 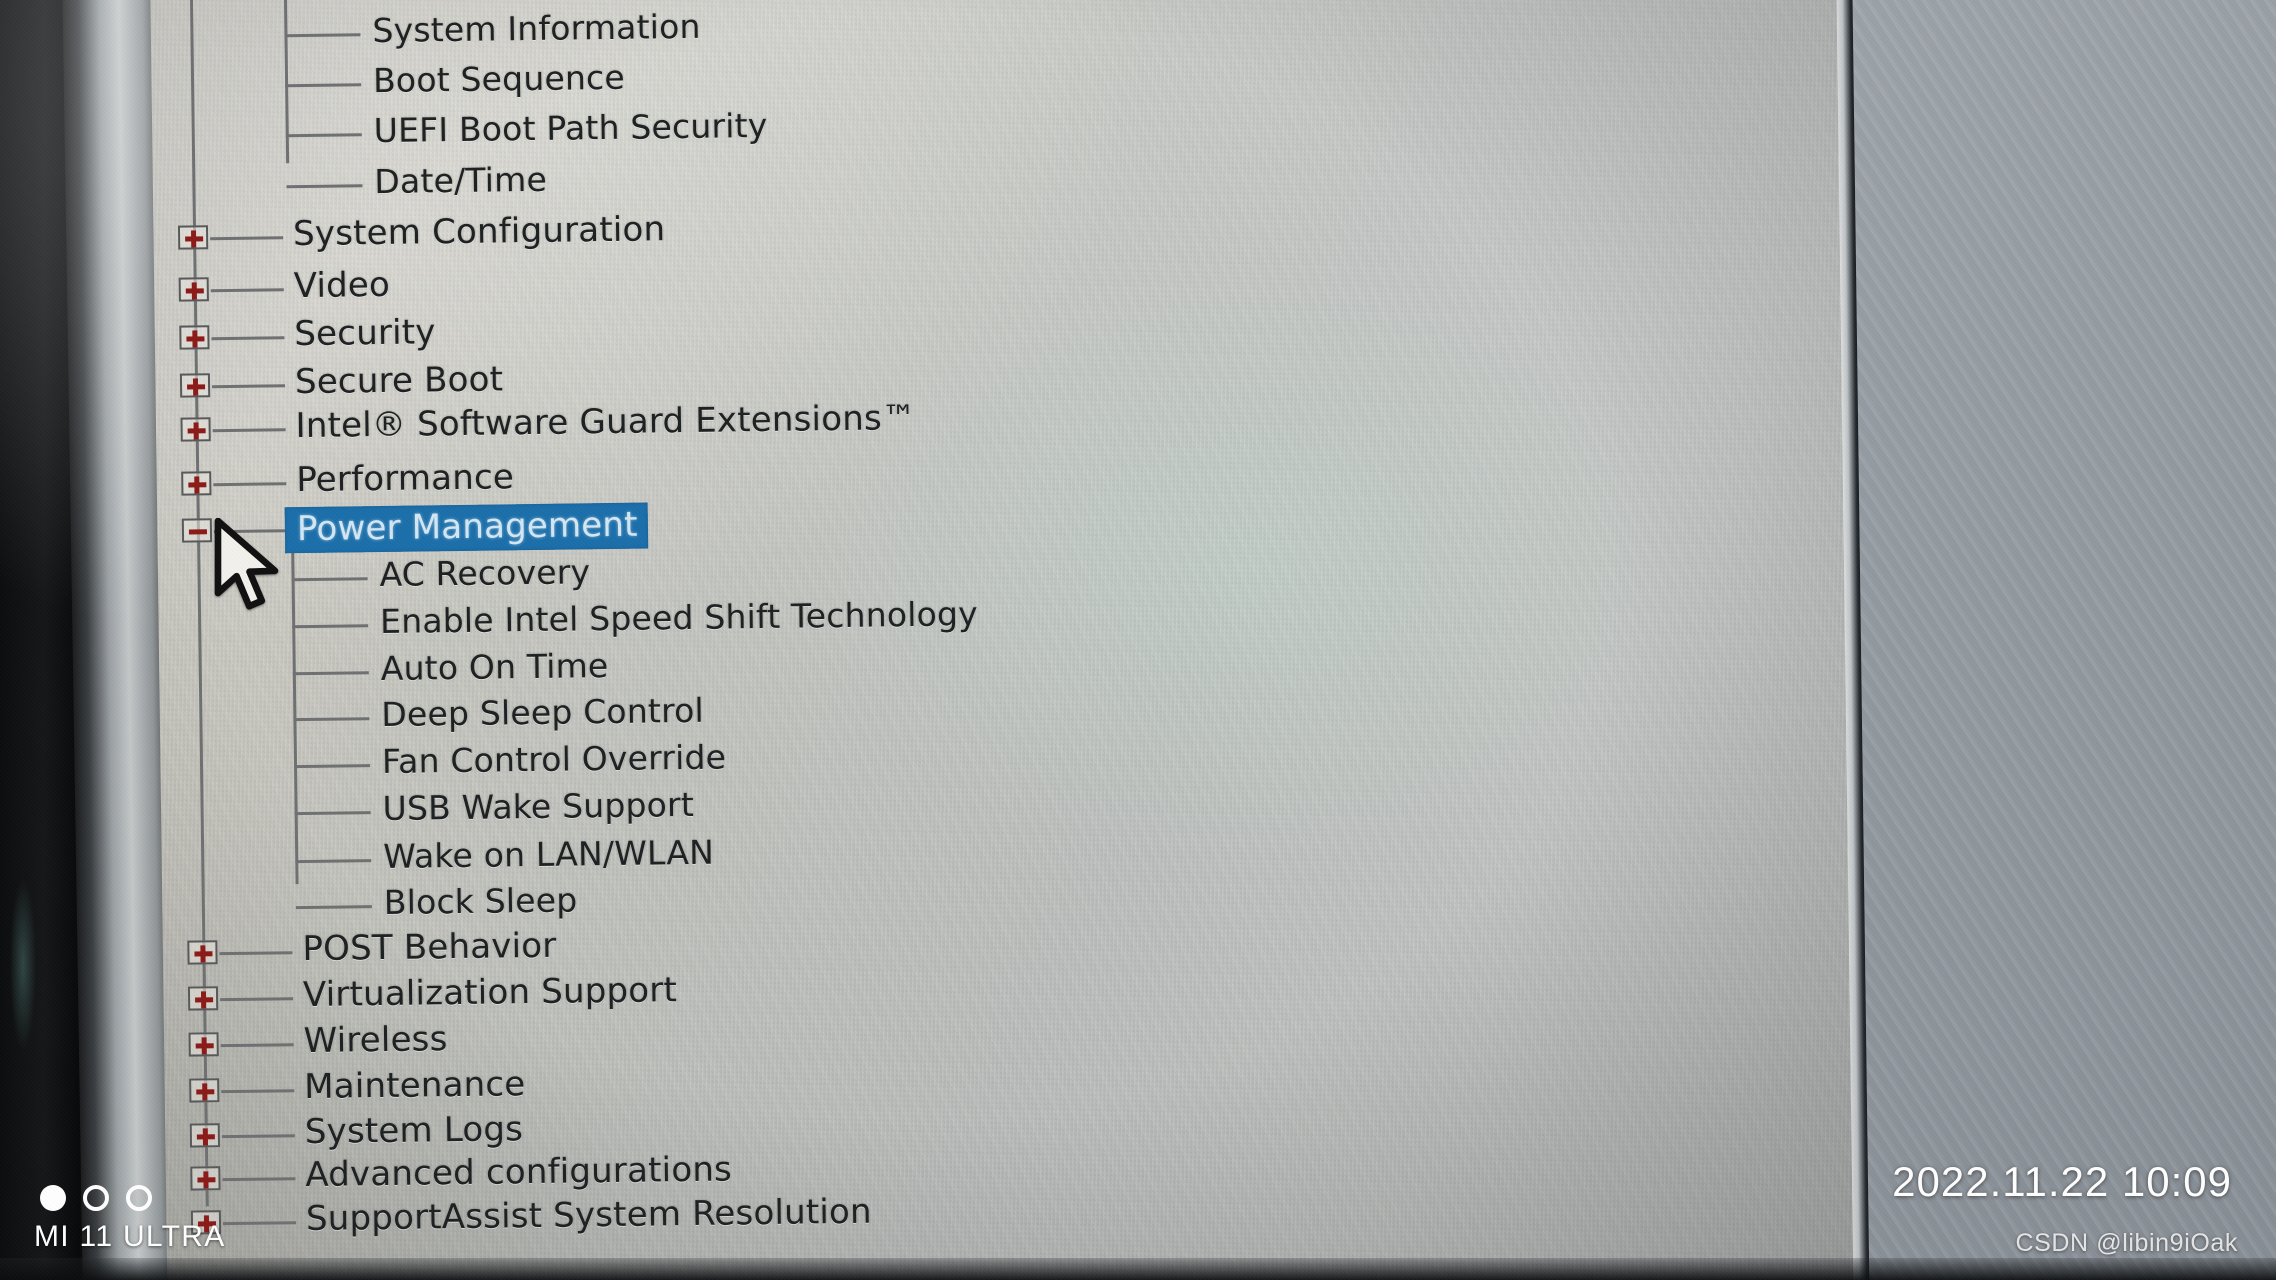 I want to click on tree-item-selected: Power Management, so click(x=466, y=527).